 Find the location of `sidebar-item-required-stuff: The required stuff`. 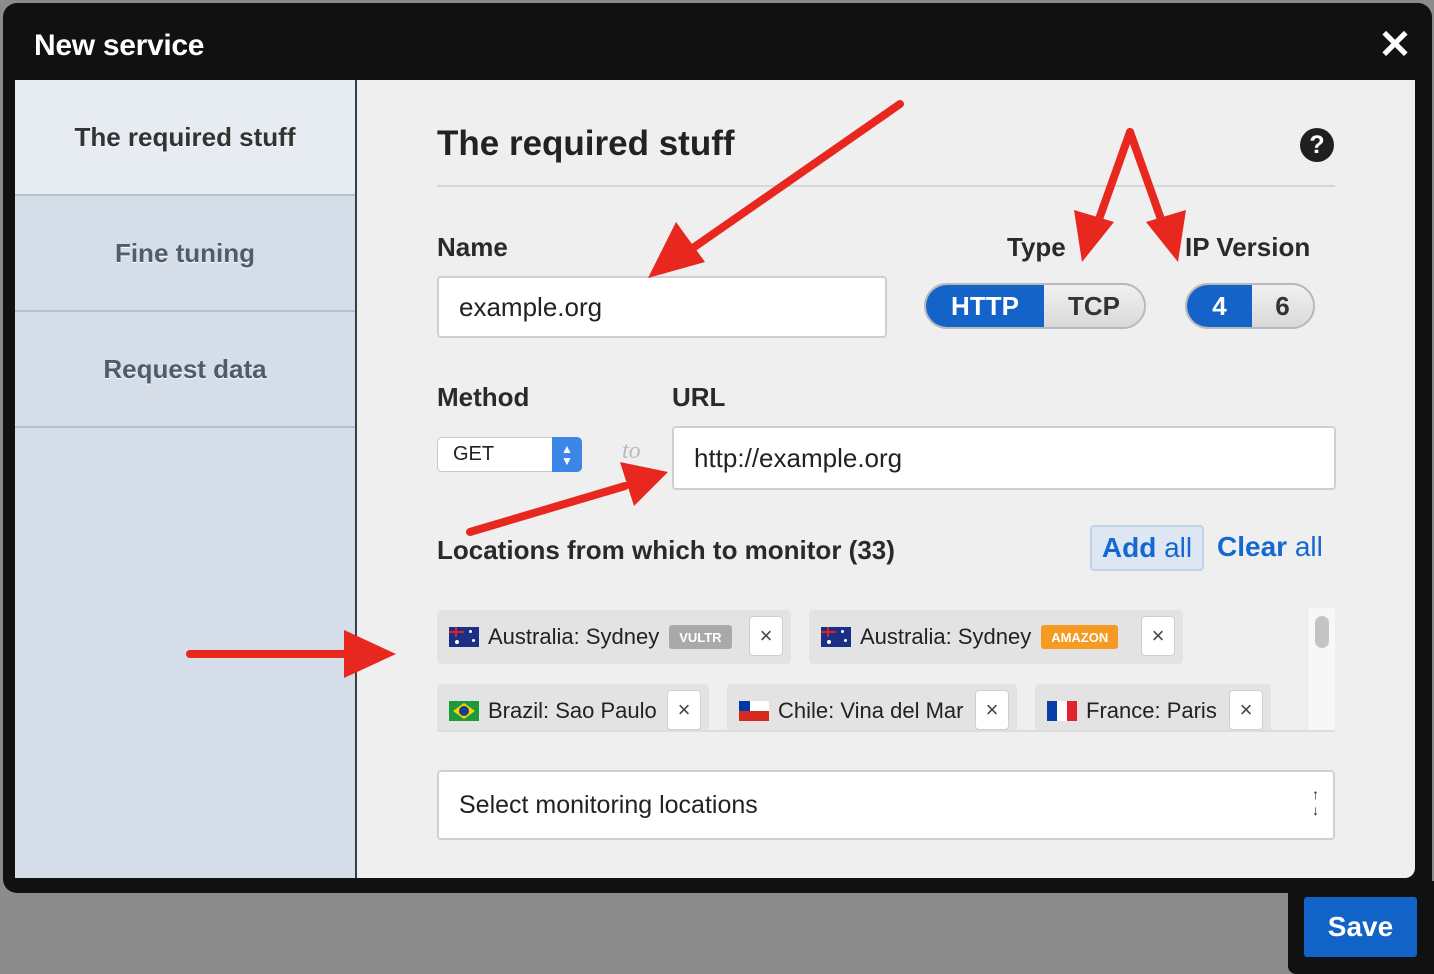

sidebar-item-required-stuff: The required stuff is located at coordinates (185, 138).